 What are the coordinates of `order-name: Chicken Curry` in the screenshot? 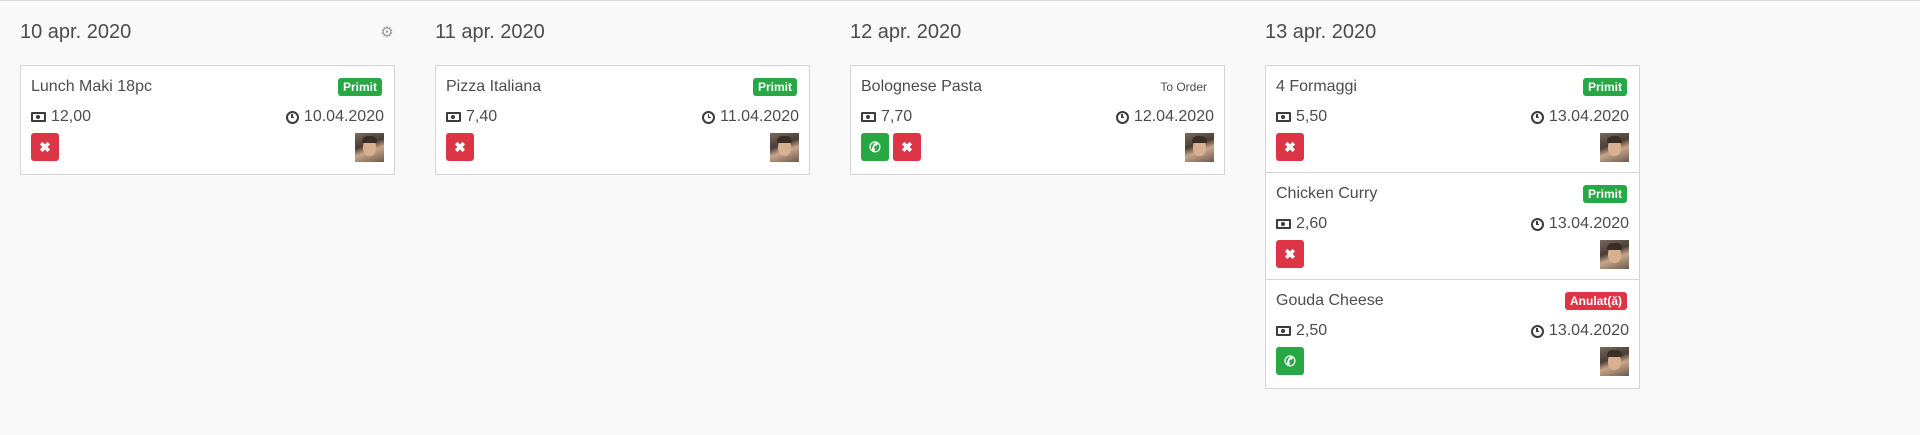 It's located at (1327, 193).